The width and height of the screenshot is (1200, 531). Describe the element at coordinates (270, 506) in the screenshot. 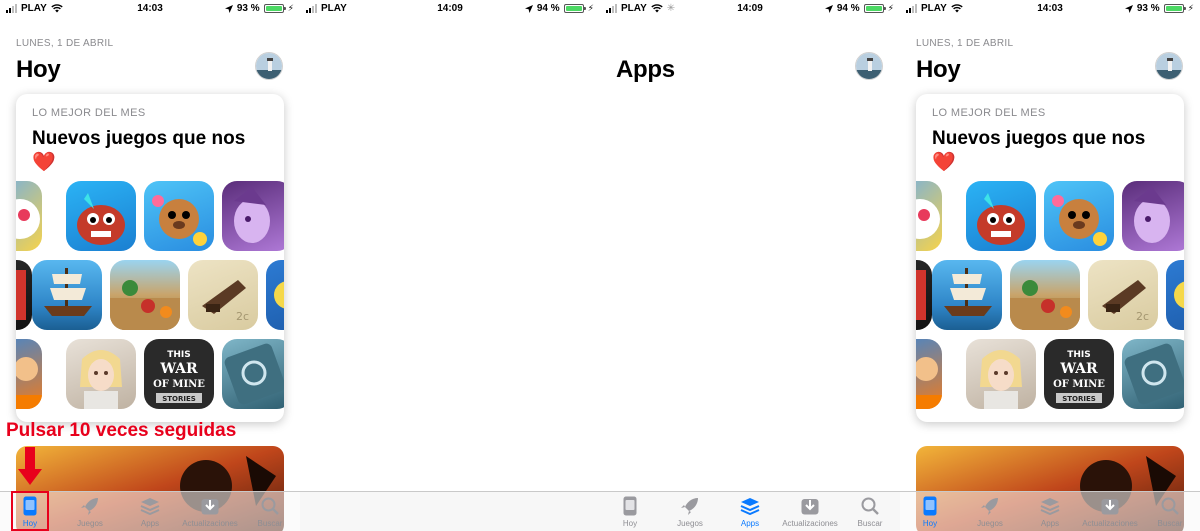

I see `search-icon` at that location.